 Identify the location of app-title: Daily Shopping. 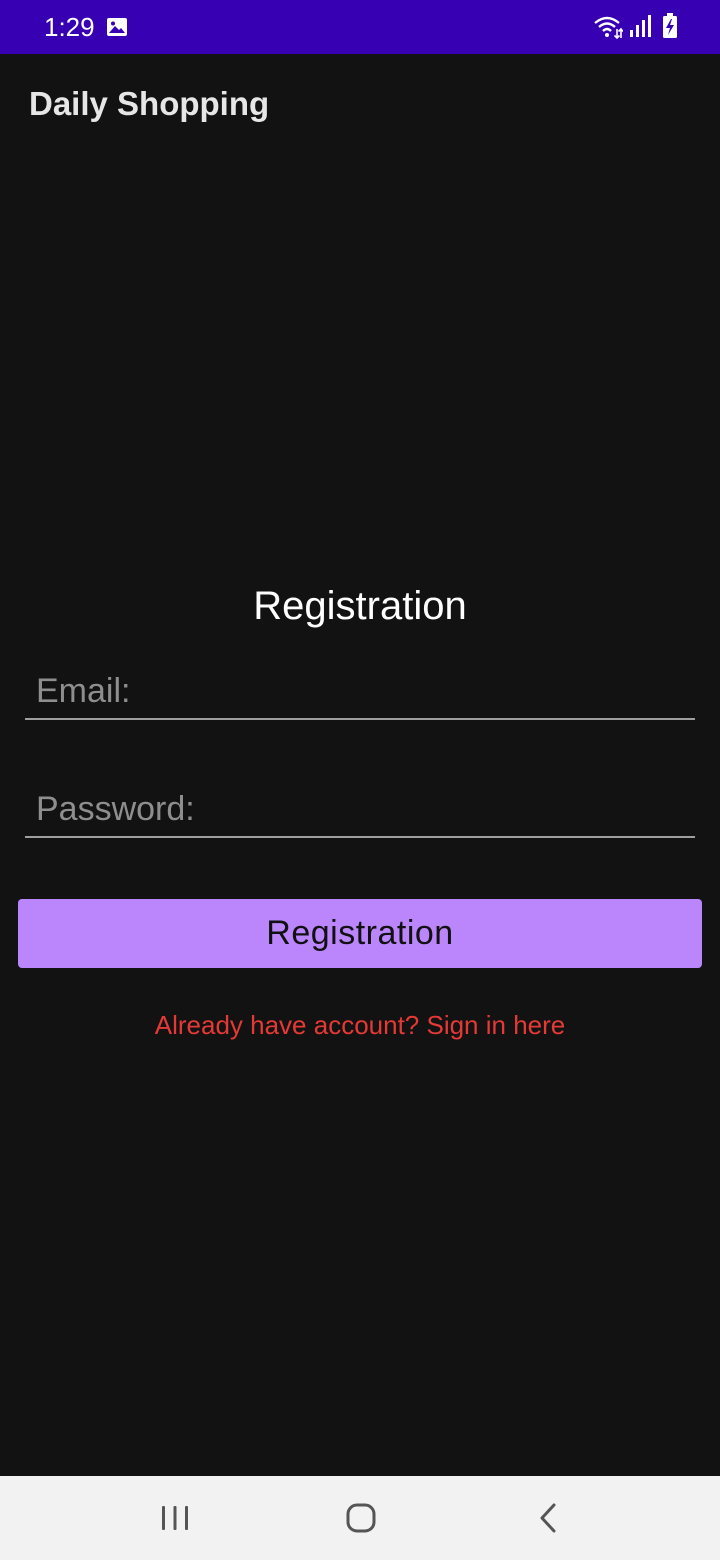
(149, 103).